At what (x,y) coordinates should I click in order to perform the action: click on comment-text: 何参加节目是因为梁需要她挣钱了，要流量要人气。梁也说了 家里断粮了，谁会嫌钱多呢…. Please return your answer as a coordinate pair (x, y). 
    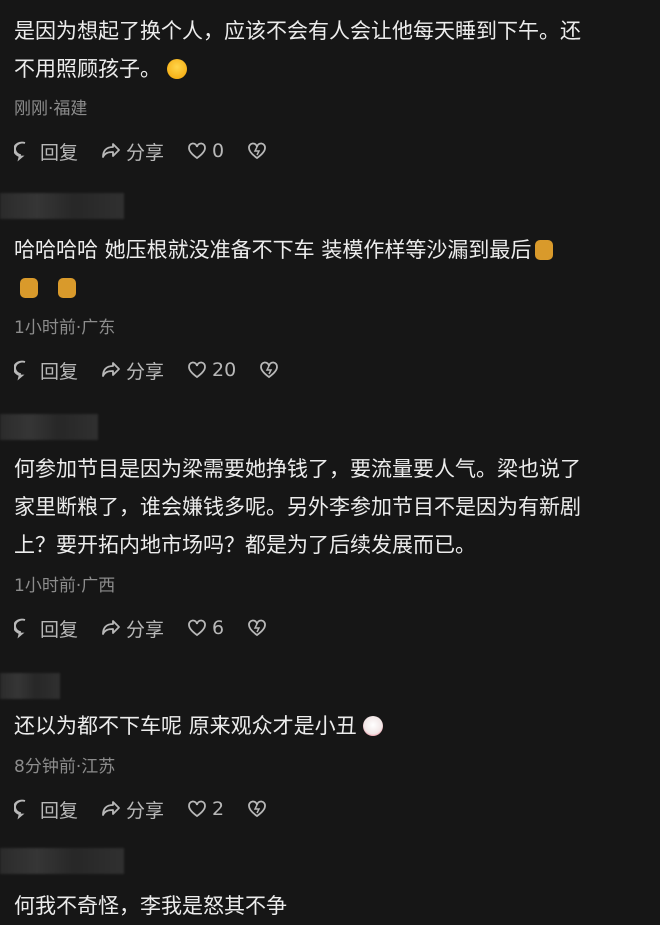
    Looking at the image, I should click on (297, 507).